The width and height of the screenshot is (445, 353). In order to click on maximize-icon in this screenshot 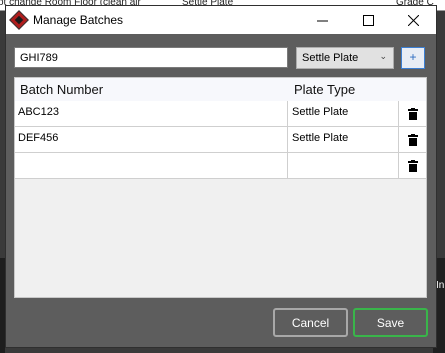, I will do `click(368, 20)`.